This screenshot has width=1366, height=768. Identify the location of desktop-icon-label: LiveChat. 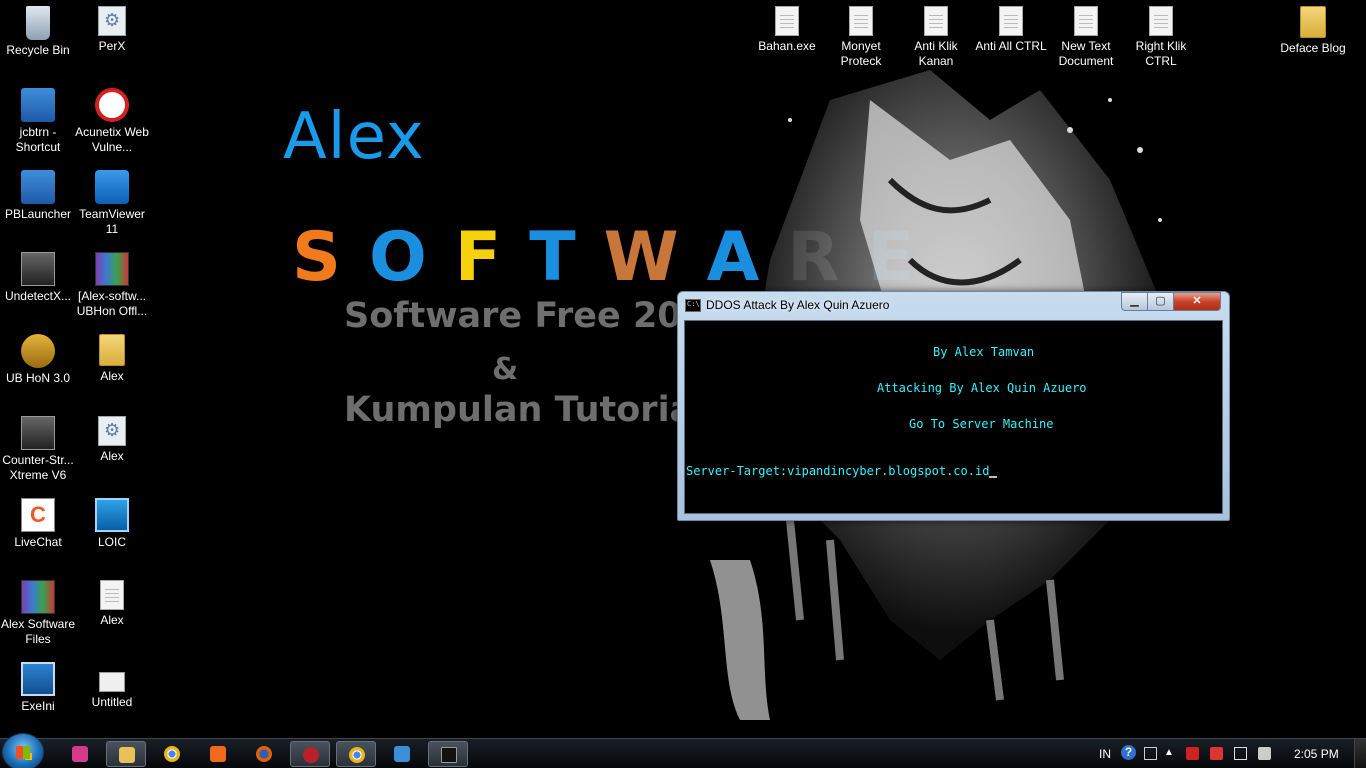
(38, 542).